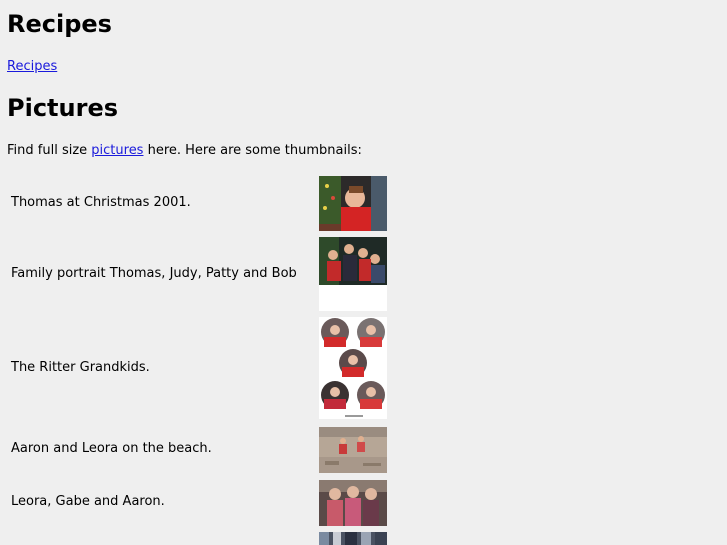 This screenshot has width=727, height=545. Describe the element at coordinates (88, 501) in the screenshot. I see `thumbnail-caption: Leora, Gabe and Aaron.` at that location.